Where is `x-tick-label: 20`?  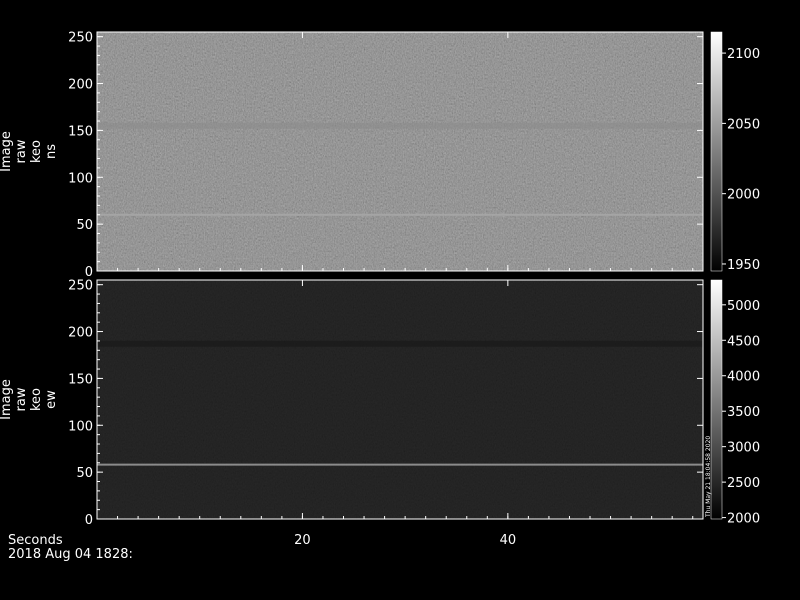
x-tick-label: 20 is located at coordinates (302, 540).